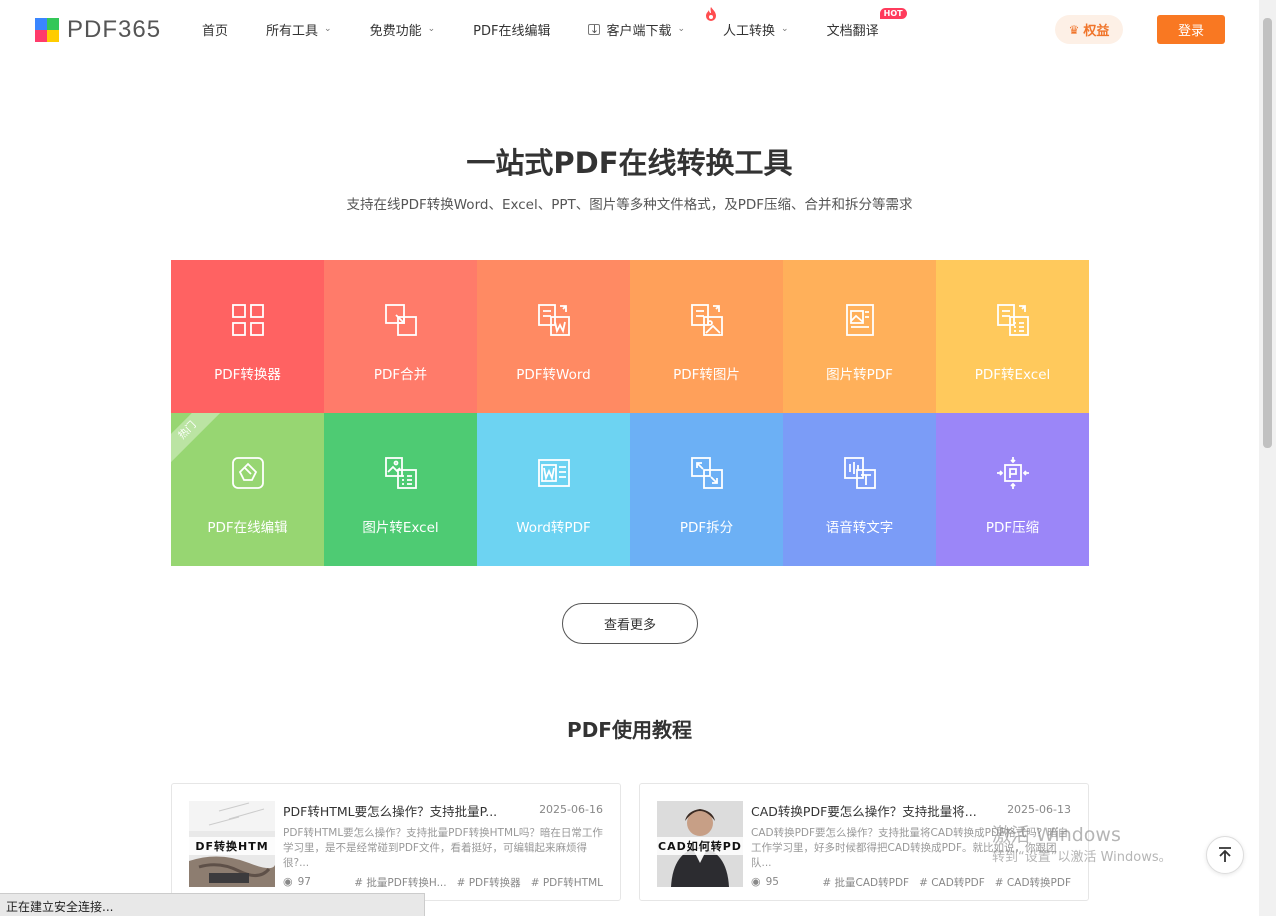 The width and height of the screenshot is (1276, 916). Describe the element at coordinates (1096, 31) in the screenshot. I see `benefits-label: 权益` at that location.